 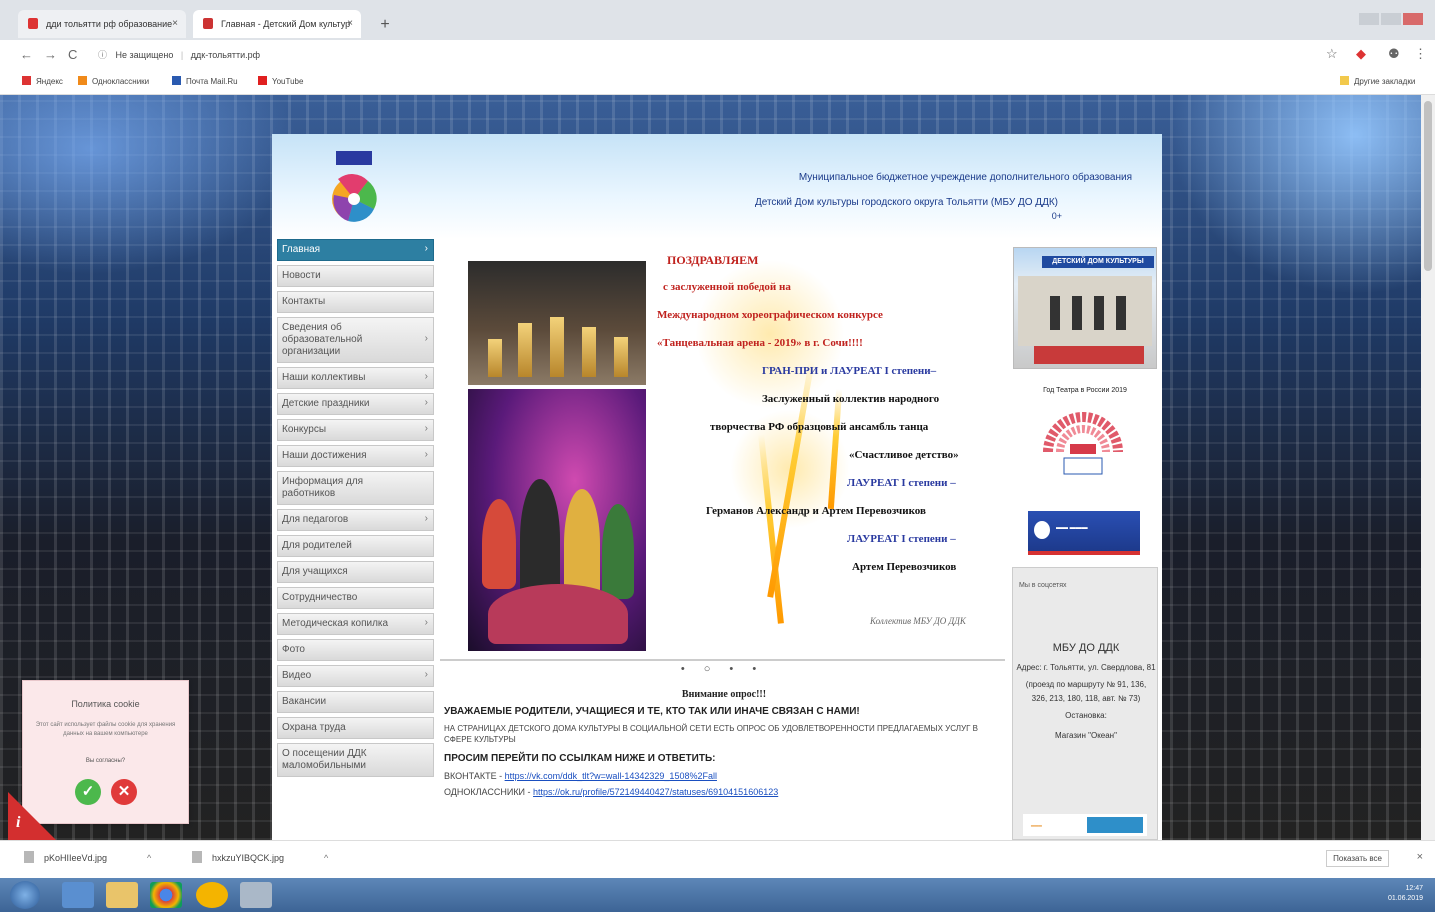 What do you see at coordinates (26, 54) in the screenshot?
I see `back-icon: ←` at bounding box center [26, 54].